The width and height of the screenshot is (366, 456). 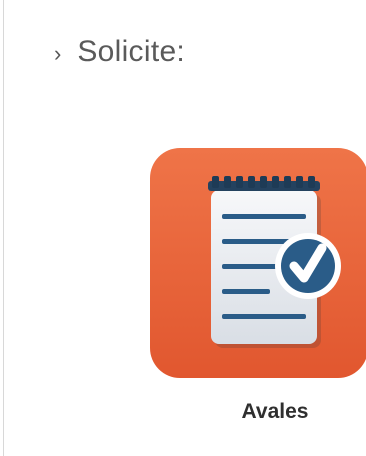 What do you see at coordinates (3, 228) in the screenshot?
I see `left-divider` at bounding box center [3, 228].